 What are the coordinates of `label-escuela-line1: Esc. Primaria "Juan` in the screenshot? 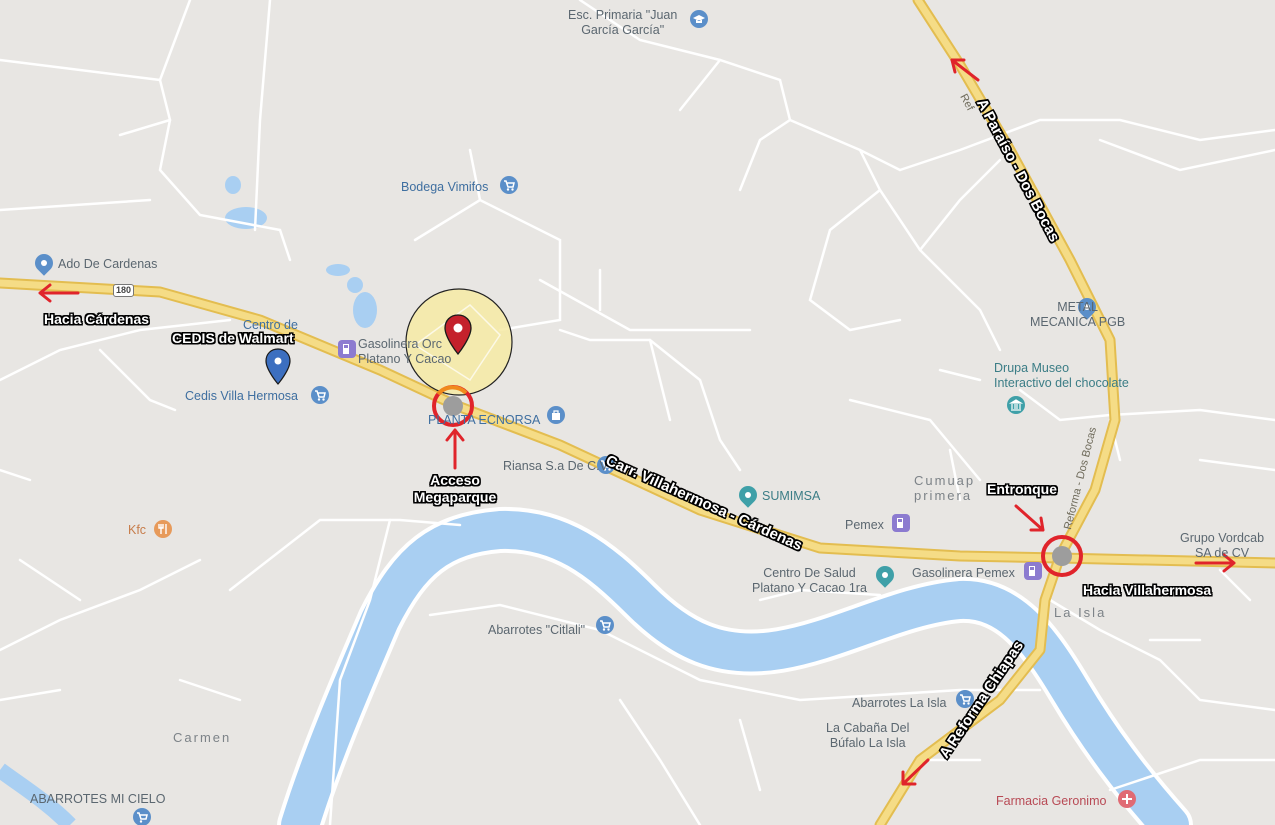 It's located at (623, 15).